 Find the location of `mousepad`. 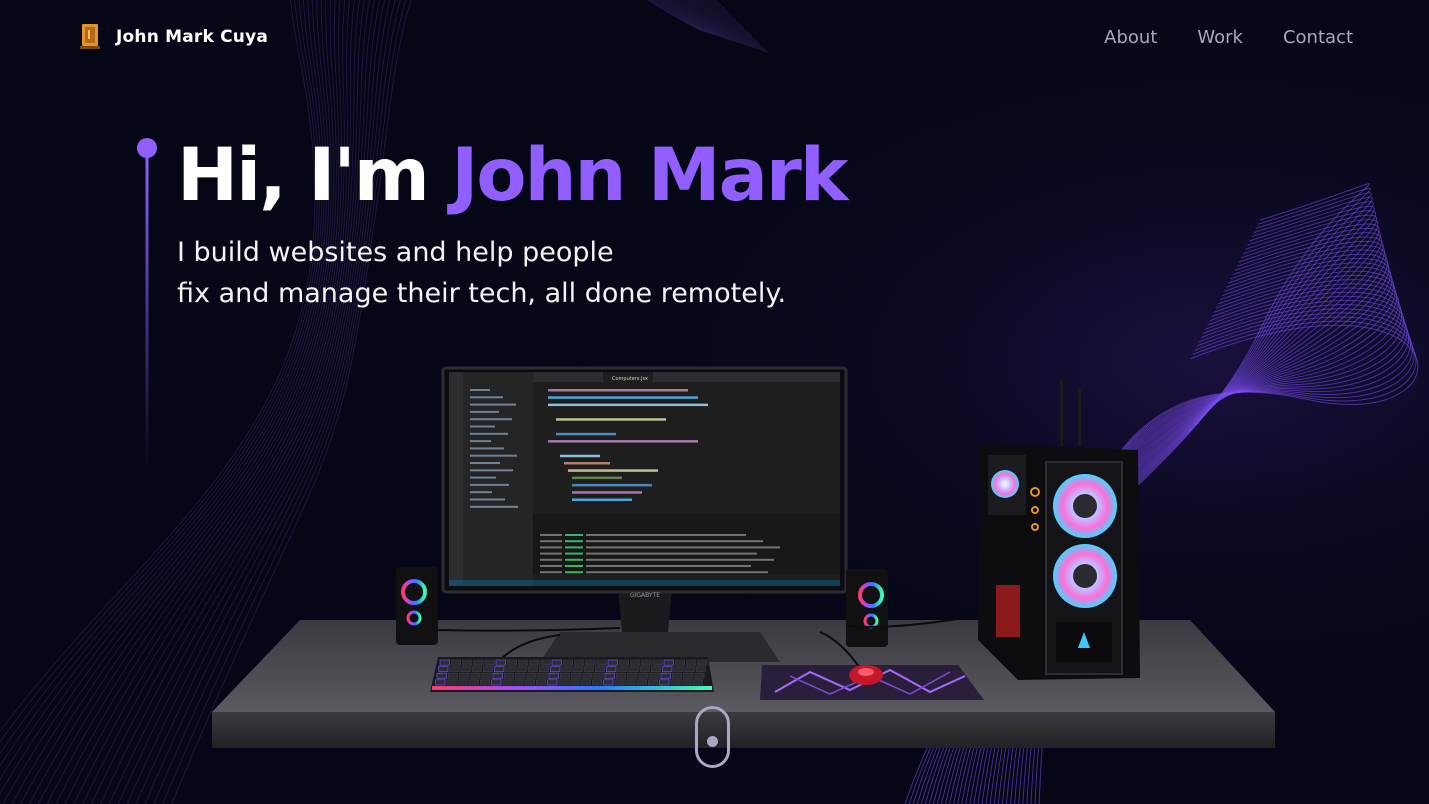

mousepad is located at coordinates (872, 682).